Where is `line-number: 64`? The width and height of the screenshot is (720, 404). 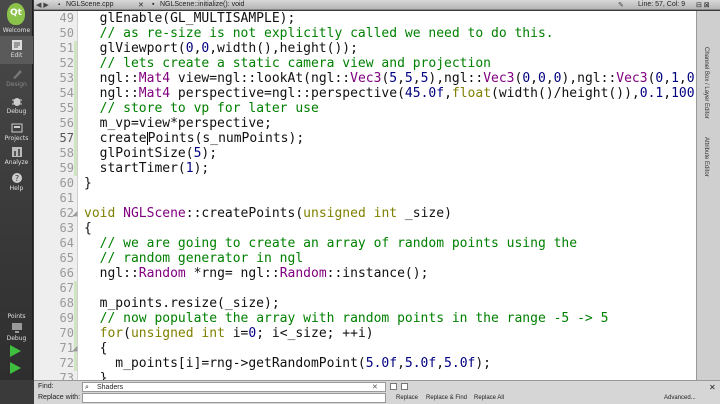 line-number: 64 is located at coordinates (66, 243).